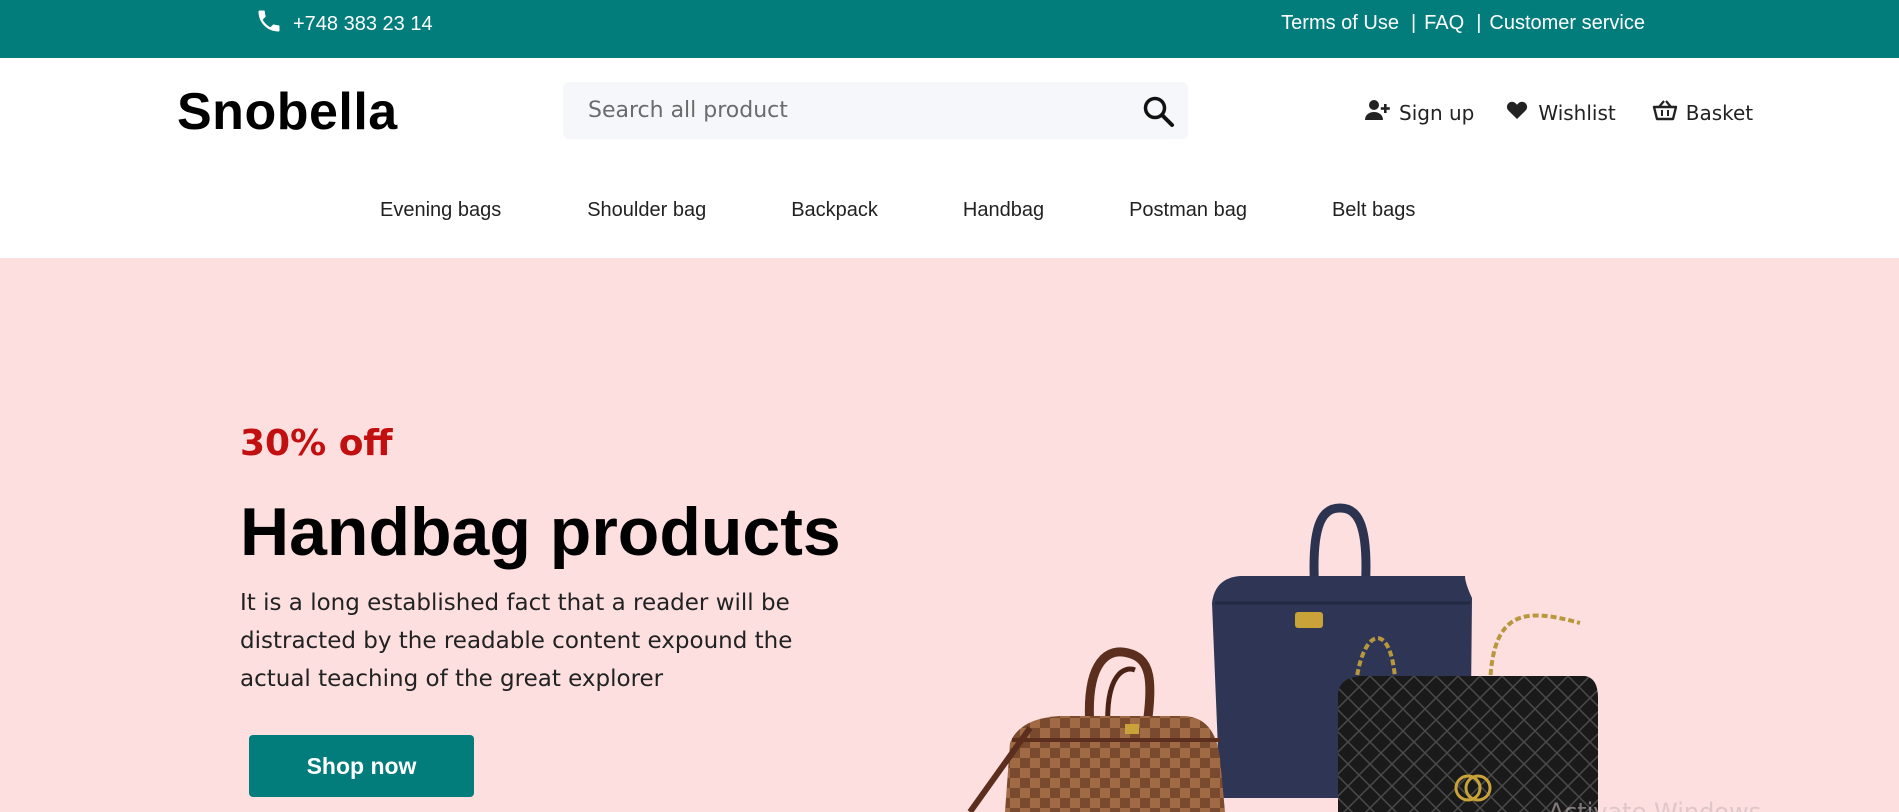 This screenshot has width=1899, height=812. What do you see at coordinates (1437, 112) in the screenshot?
I see `signup-label: Sign up` at bounding box center [1437, 112].